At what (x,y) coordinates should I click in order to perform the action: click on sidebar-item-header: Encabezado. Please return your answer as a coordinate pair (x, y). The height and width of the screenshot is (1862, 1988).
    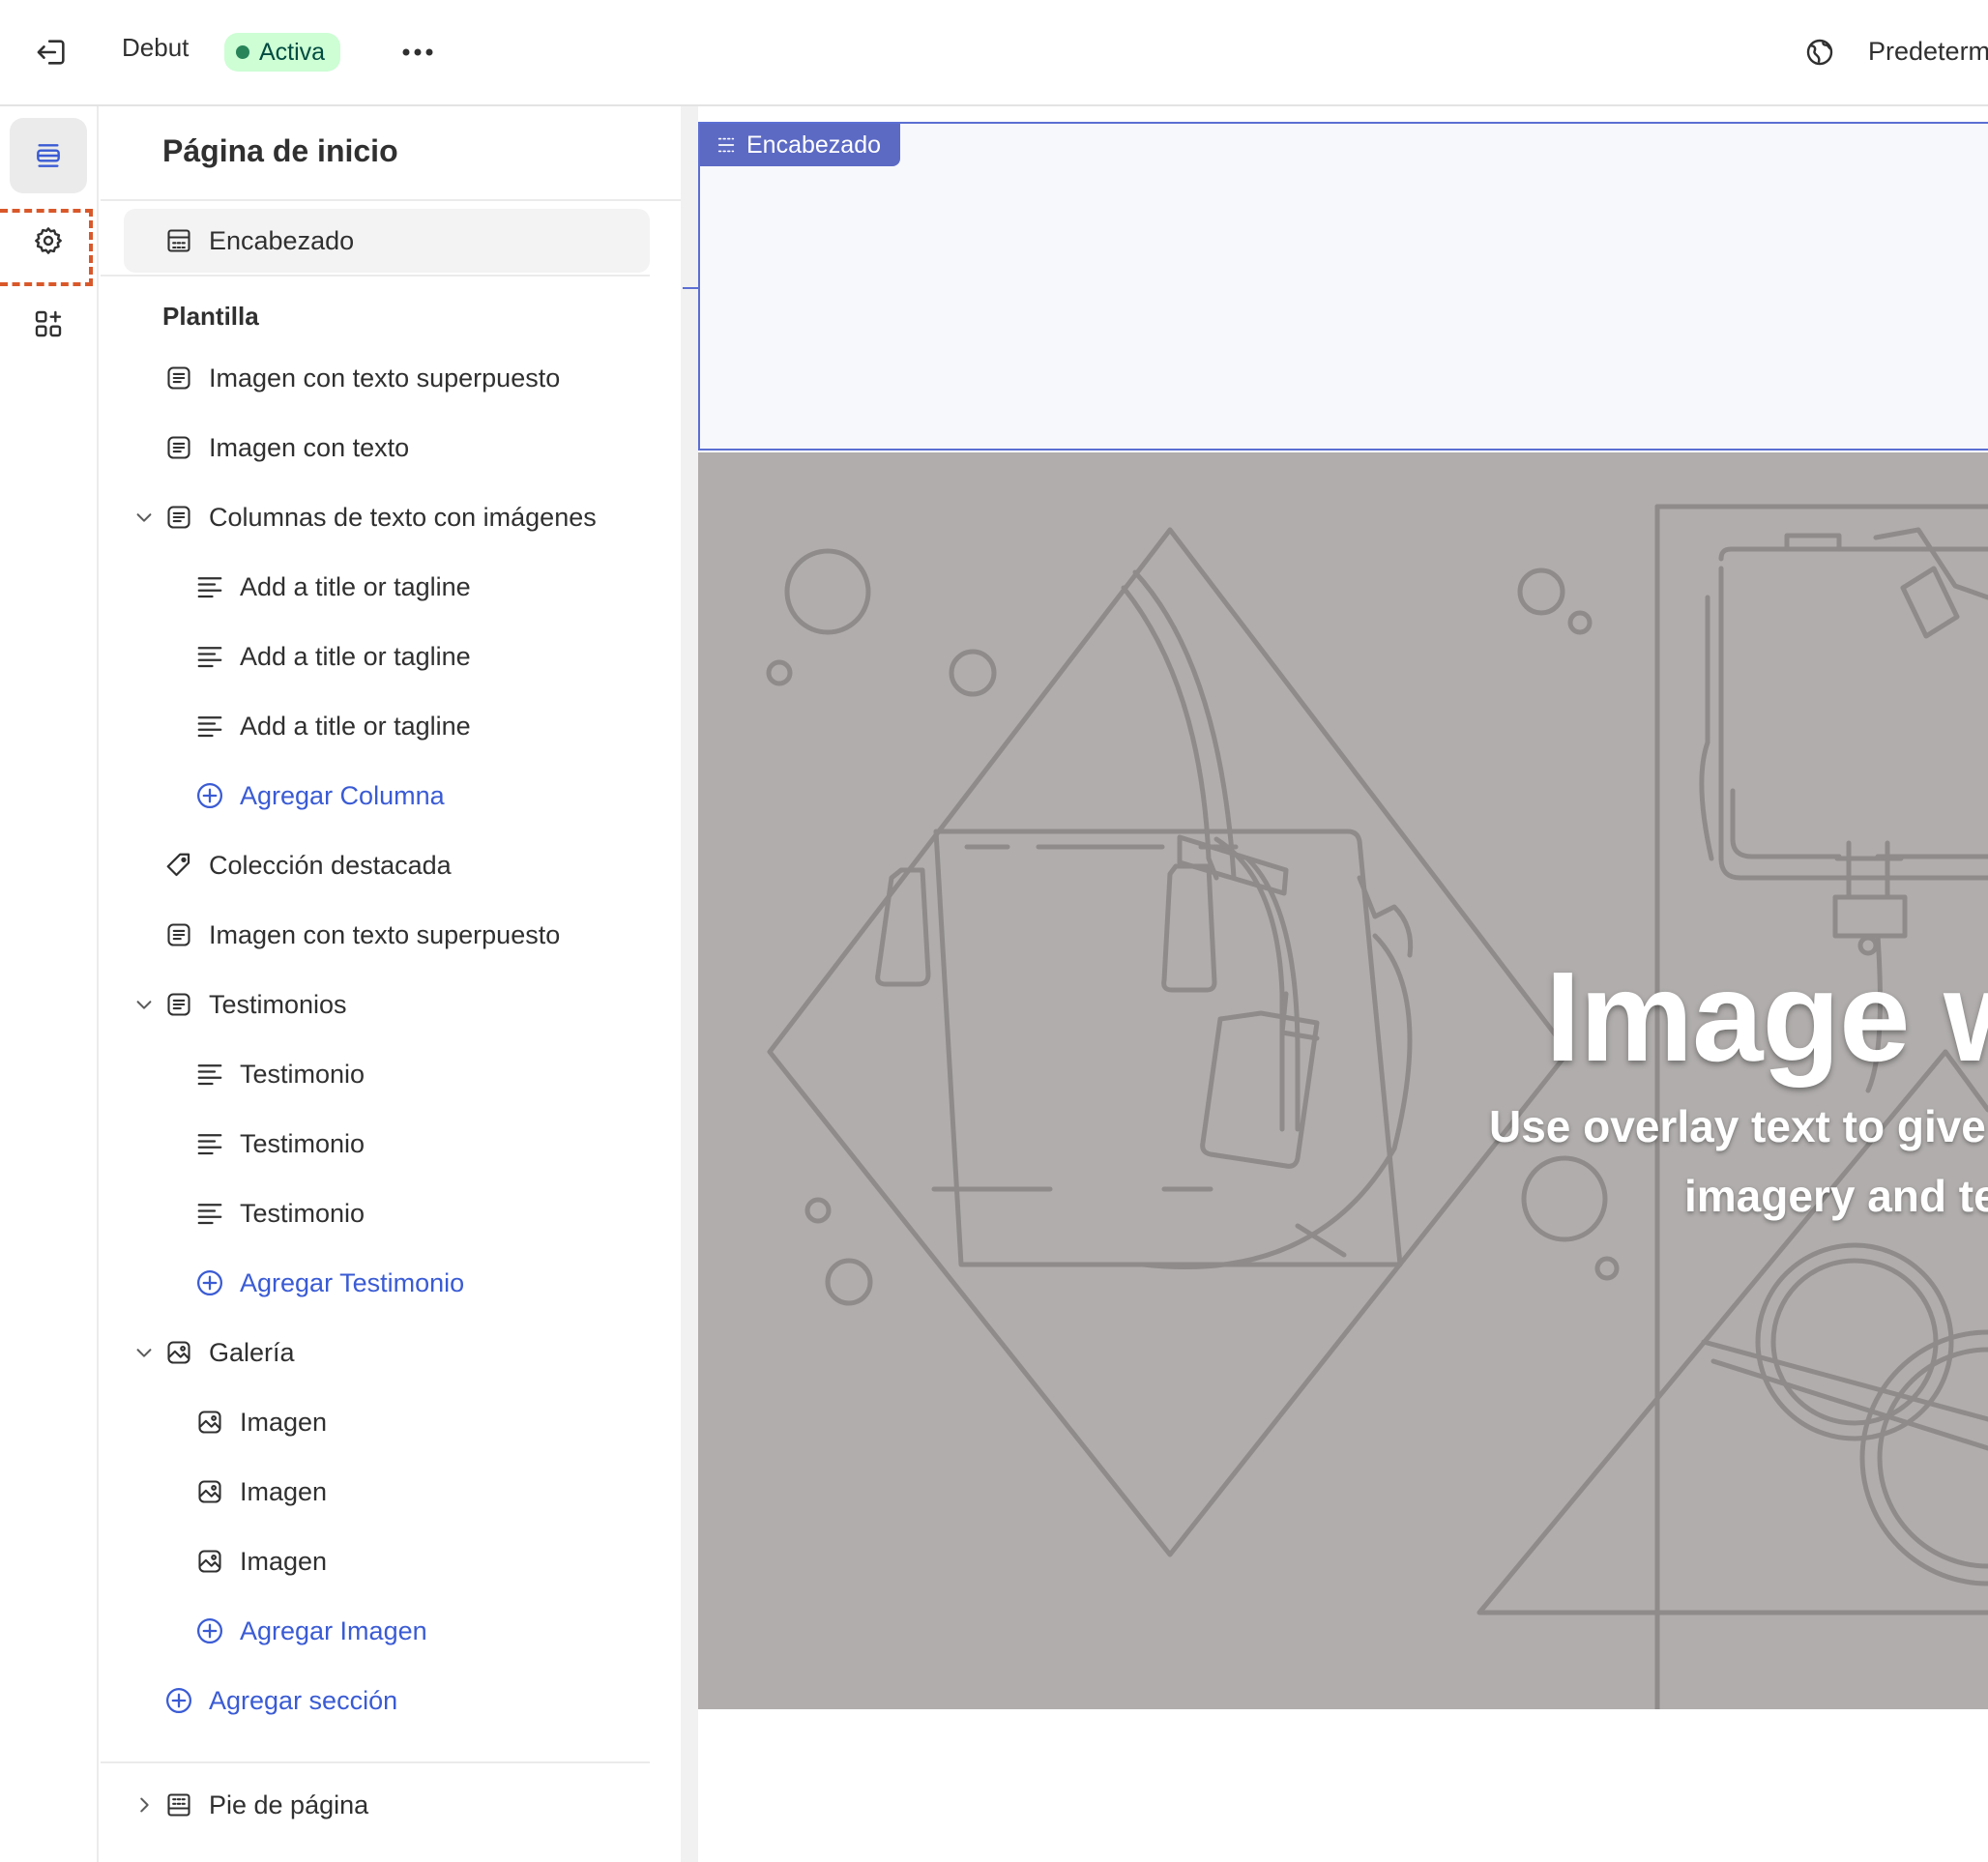
    Looking at the image, I should click on (387, 241).